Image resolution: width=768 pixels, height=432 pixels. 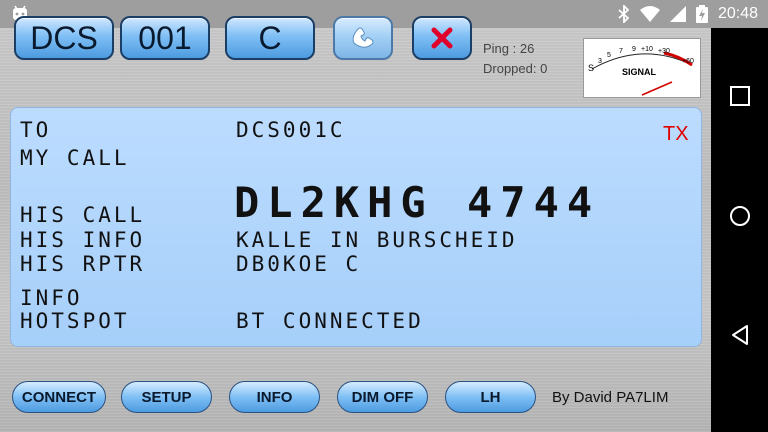 What do you see at coordinates (165, 38) in the screenshot?
I see `number-button: 001` at bounding box center [165, 38].